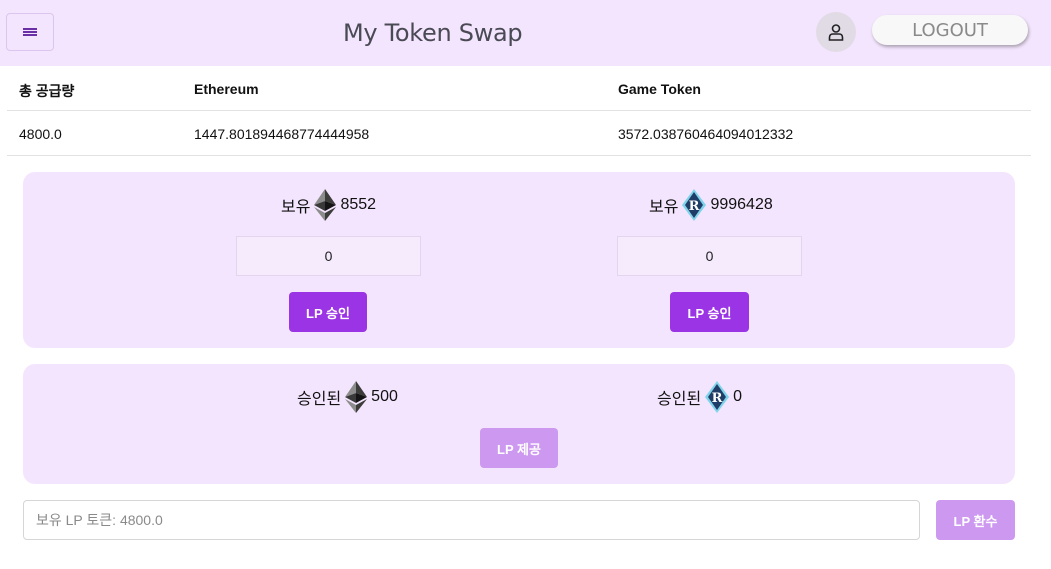  Describe the element at coordinates (975, 520) in the screenshot. I see `lp-redeem-button: LP 환수` at that location.